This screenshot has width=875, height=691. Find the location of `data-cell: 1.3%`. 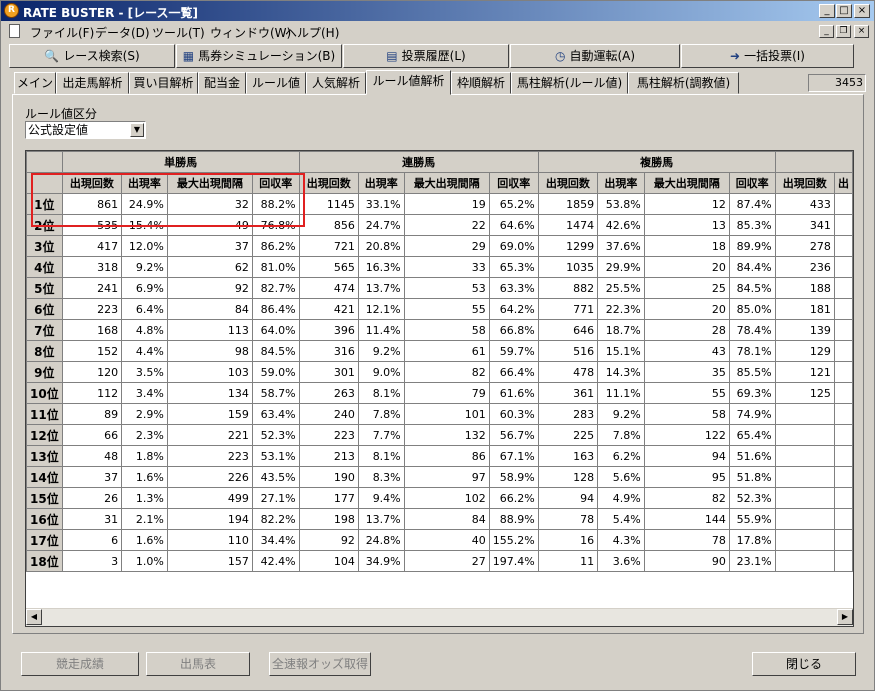

data-cell: 1.3% is located at coordinates (144, 498).